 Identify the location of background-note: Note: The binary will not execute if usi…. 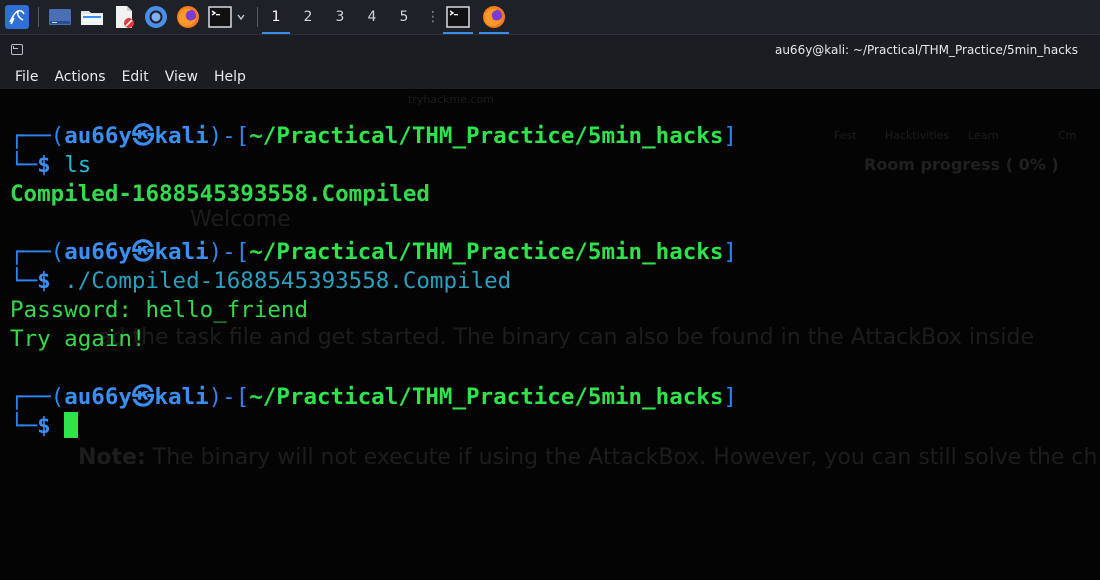
(587, 457).